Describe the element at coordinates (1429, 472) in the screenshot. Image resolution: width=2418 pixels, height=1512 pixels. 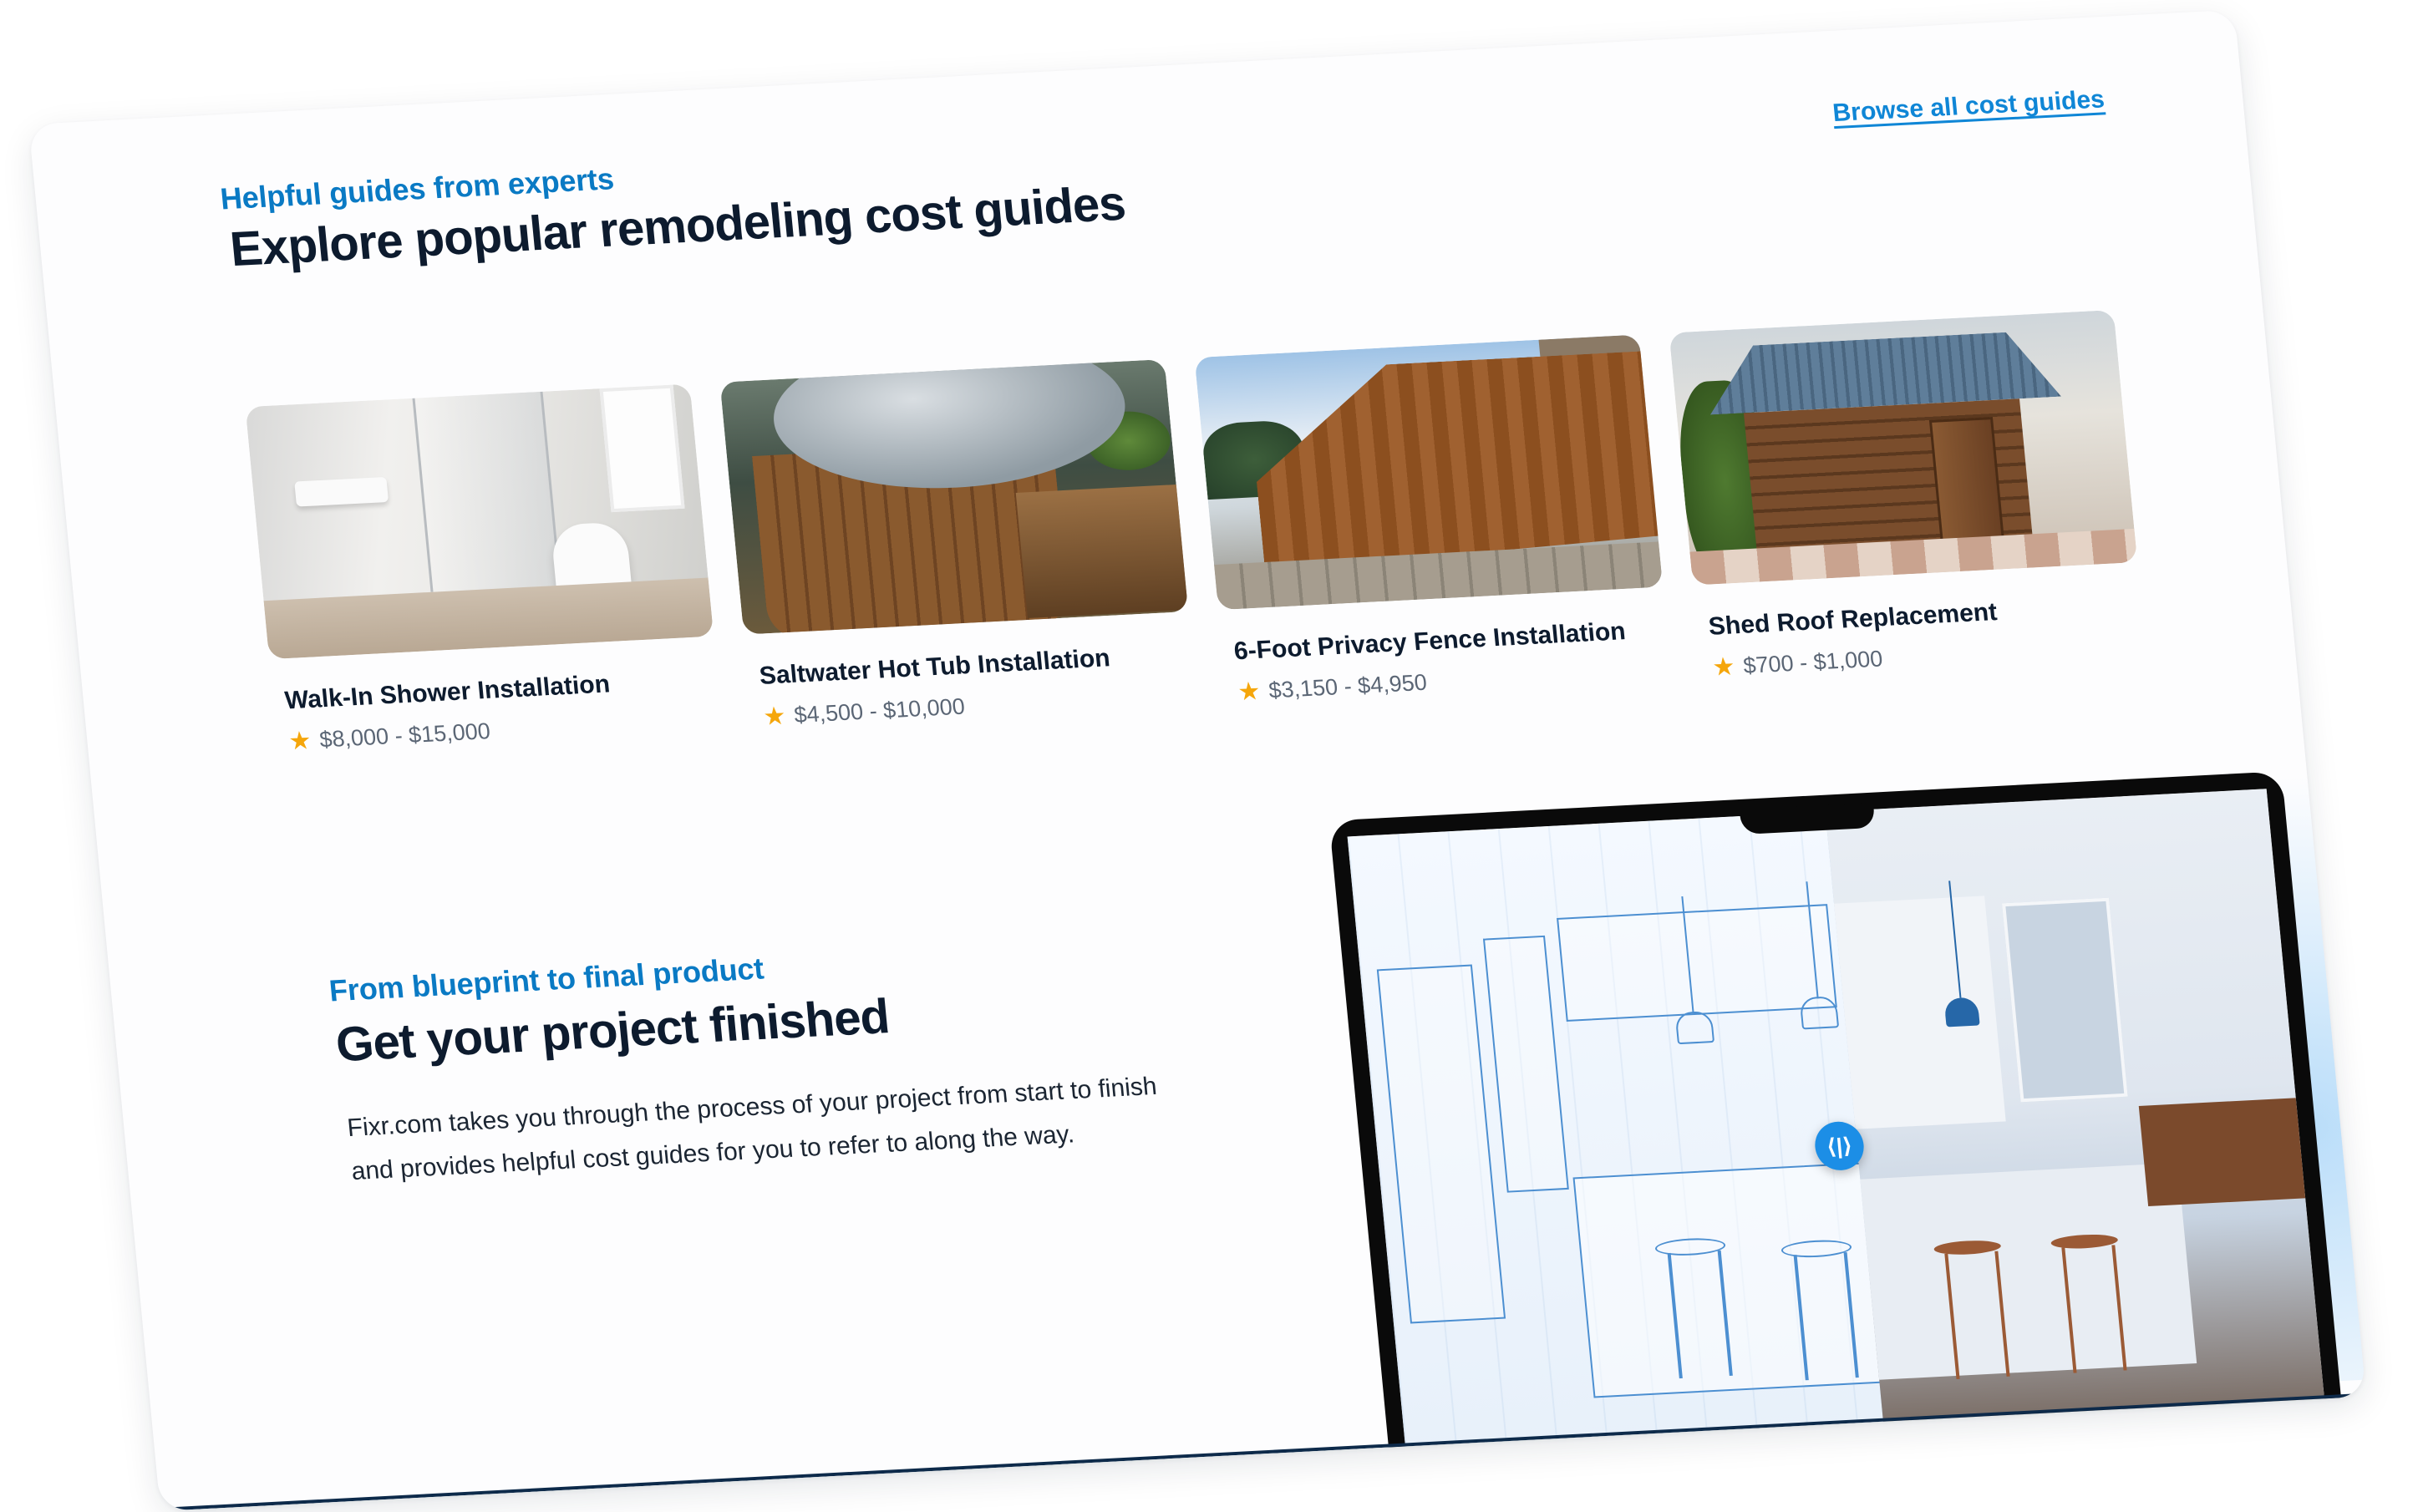
I see `privacy-fence-image` at that location.